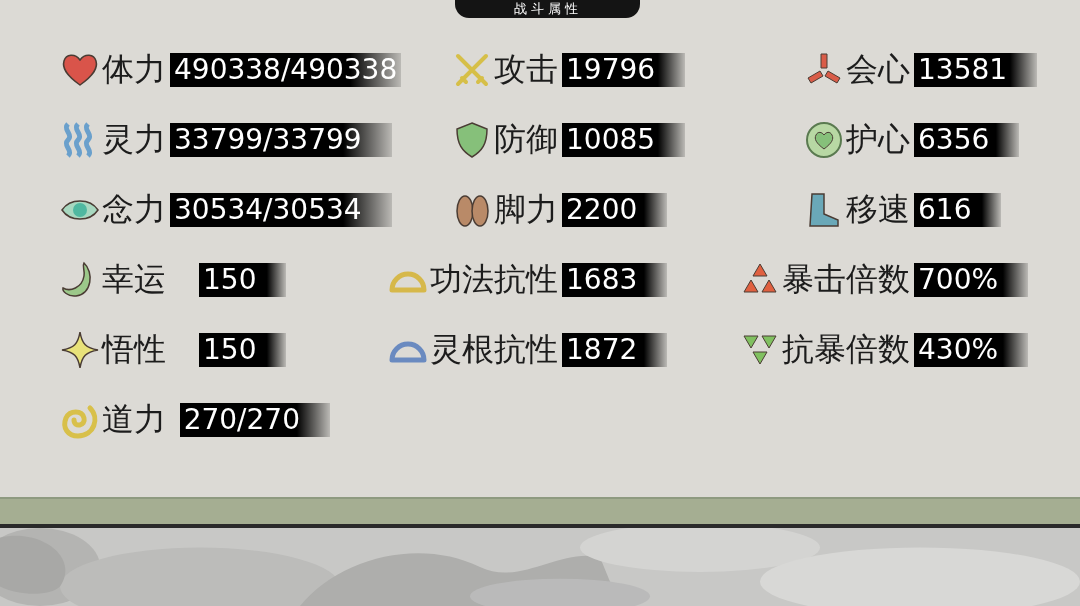  What do you see at coordinates (824, 140) in the screenshot?
I see `heart-ring-icon` at bounding box center [824, 140].